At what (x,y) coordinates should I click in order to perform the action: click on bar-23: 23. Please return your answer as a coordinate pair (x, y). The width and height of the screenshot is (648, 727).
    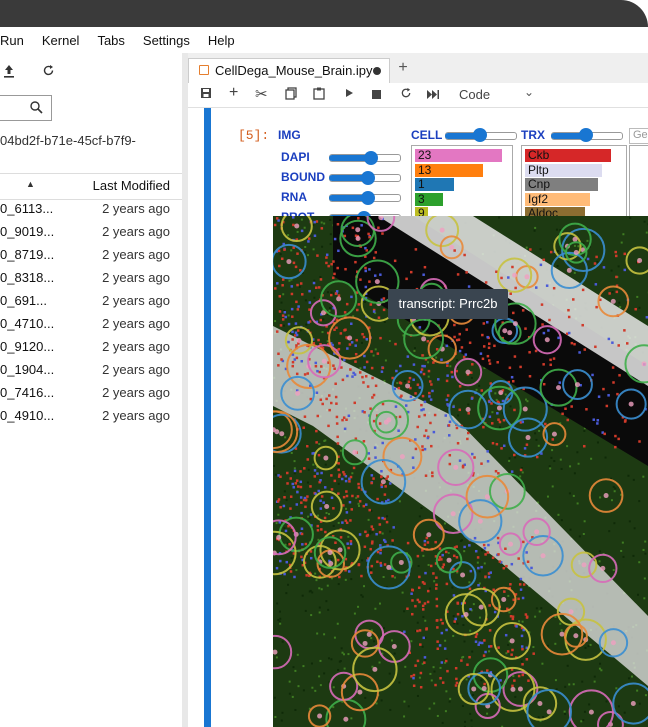
    Looking at the image, I should click on (458, 155).